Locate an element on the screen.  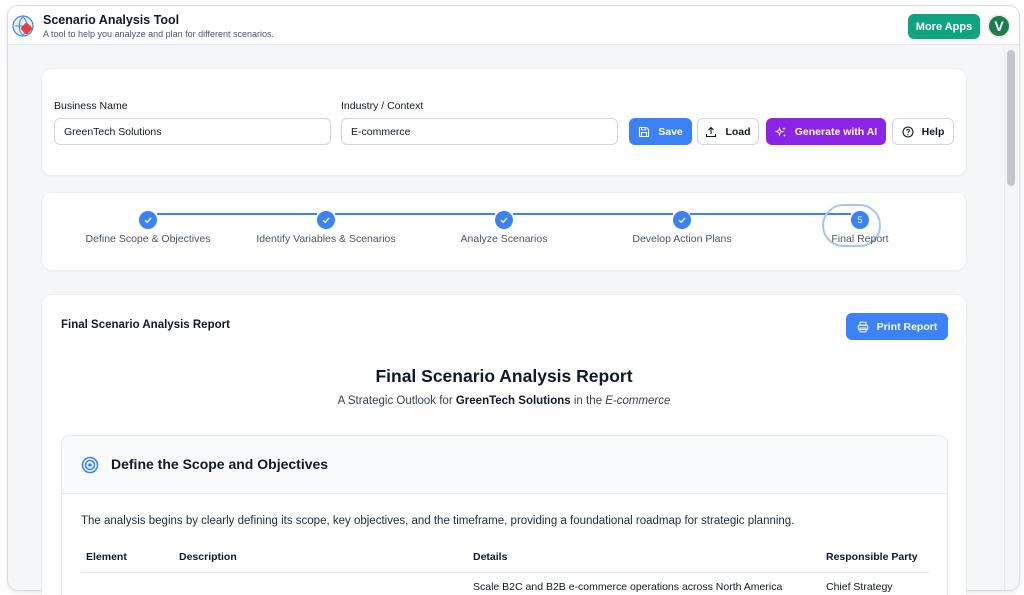
print-report-button: Print Report is located at coordinates (897, 326).